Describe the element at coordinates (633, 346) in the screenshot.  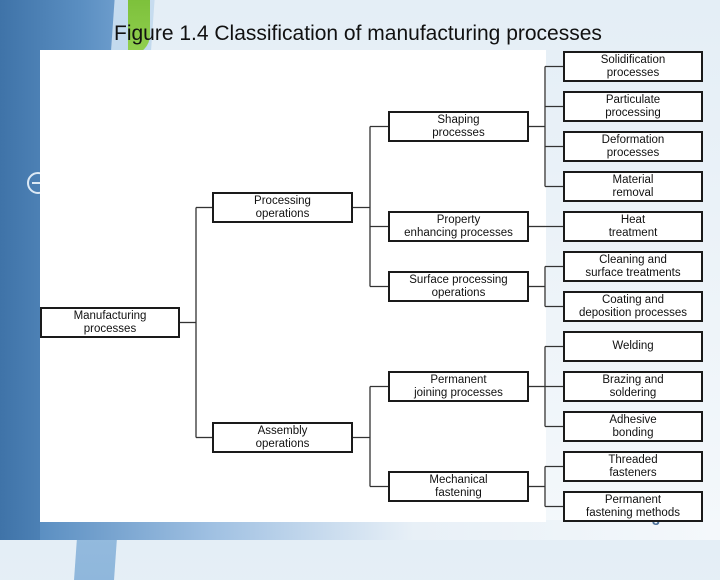
I see `node-welding: Welding` at that location.